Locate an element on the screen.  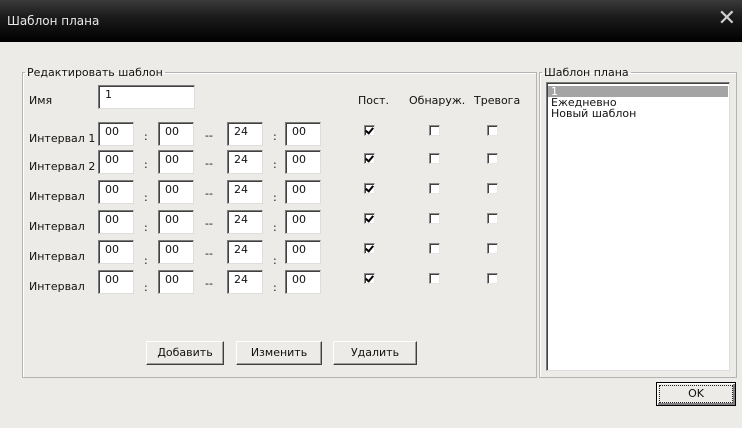
add-button: Добавить is located at coordinates (185, 353).